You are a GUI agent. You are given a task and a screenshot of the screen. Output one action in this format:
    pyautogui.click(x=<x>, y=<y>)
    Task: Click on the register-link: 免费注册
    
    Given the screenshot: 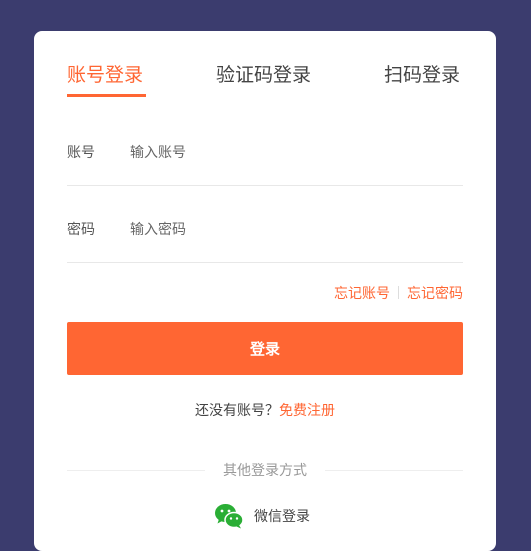 What is the action you would take?
    pyautogui.click(x=307, y=411)
    